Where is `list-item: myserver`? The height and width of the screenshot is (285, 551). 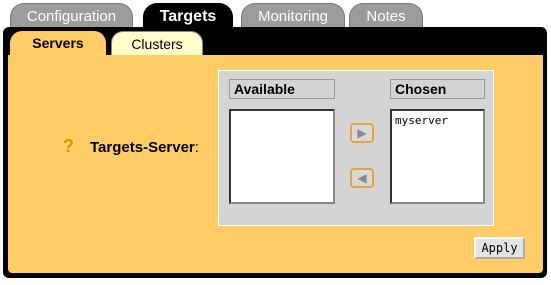
list-item: myserver is located at coordinates (437, 120).